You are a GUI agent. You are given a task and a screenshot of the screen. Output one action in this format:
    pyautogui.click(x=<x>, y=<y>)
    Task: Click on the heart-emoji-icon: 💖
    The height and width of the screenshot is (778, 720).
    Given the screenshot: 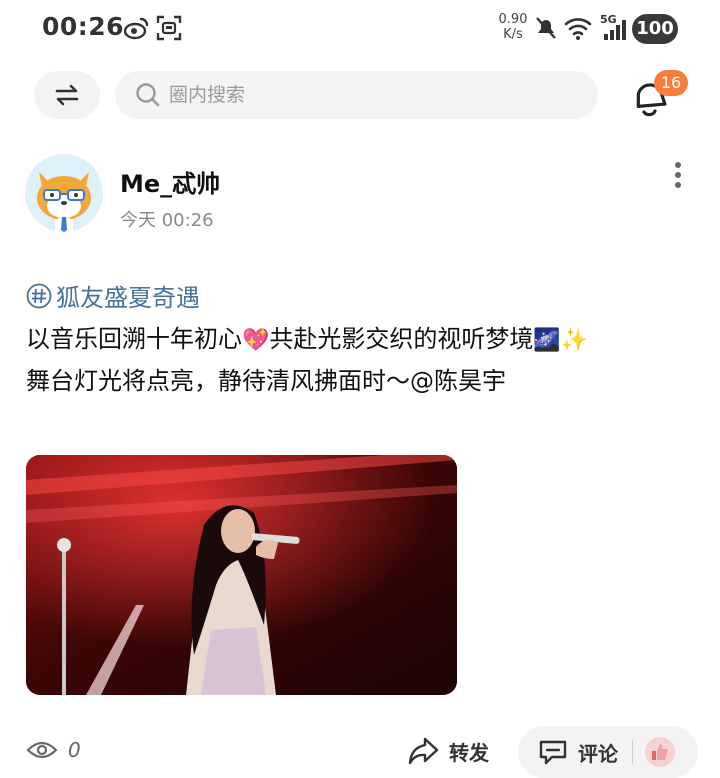 What is the action you would take?
    pyautogui.click(x=256, y=340)
    